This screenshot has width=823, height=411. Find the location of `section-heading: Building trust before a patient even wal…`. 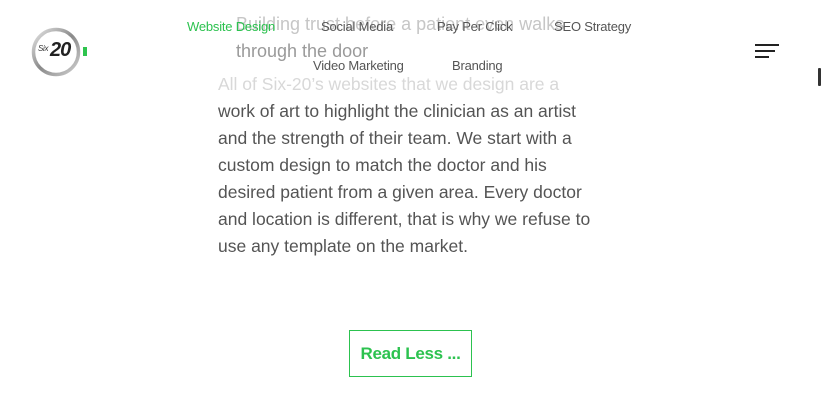

section-heading: Building trust before a patient even wal… is located at coordinates (416, 38).